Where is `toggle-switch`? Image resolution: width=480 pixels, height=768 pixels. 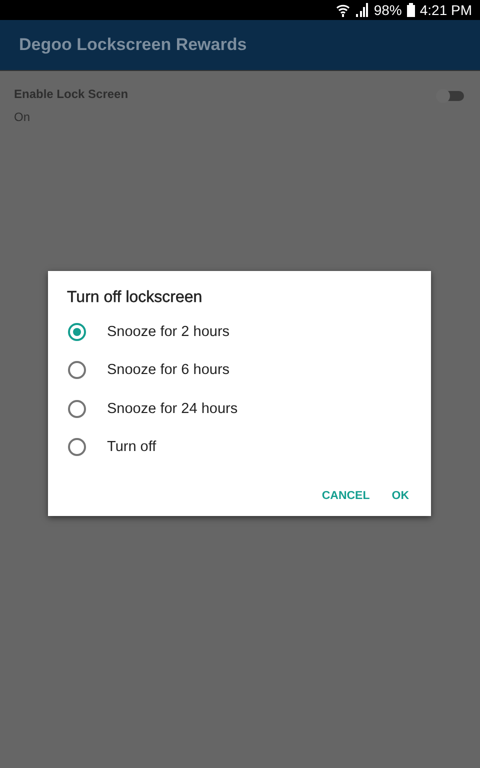 toggle-switch is located at coordinates (450, 96).